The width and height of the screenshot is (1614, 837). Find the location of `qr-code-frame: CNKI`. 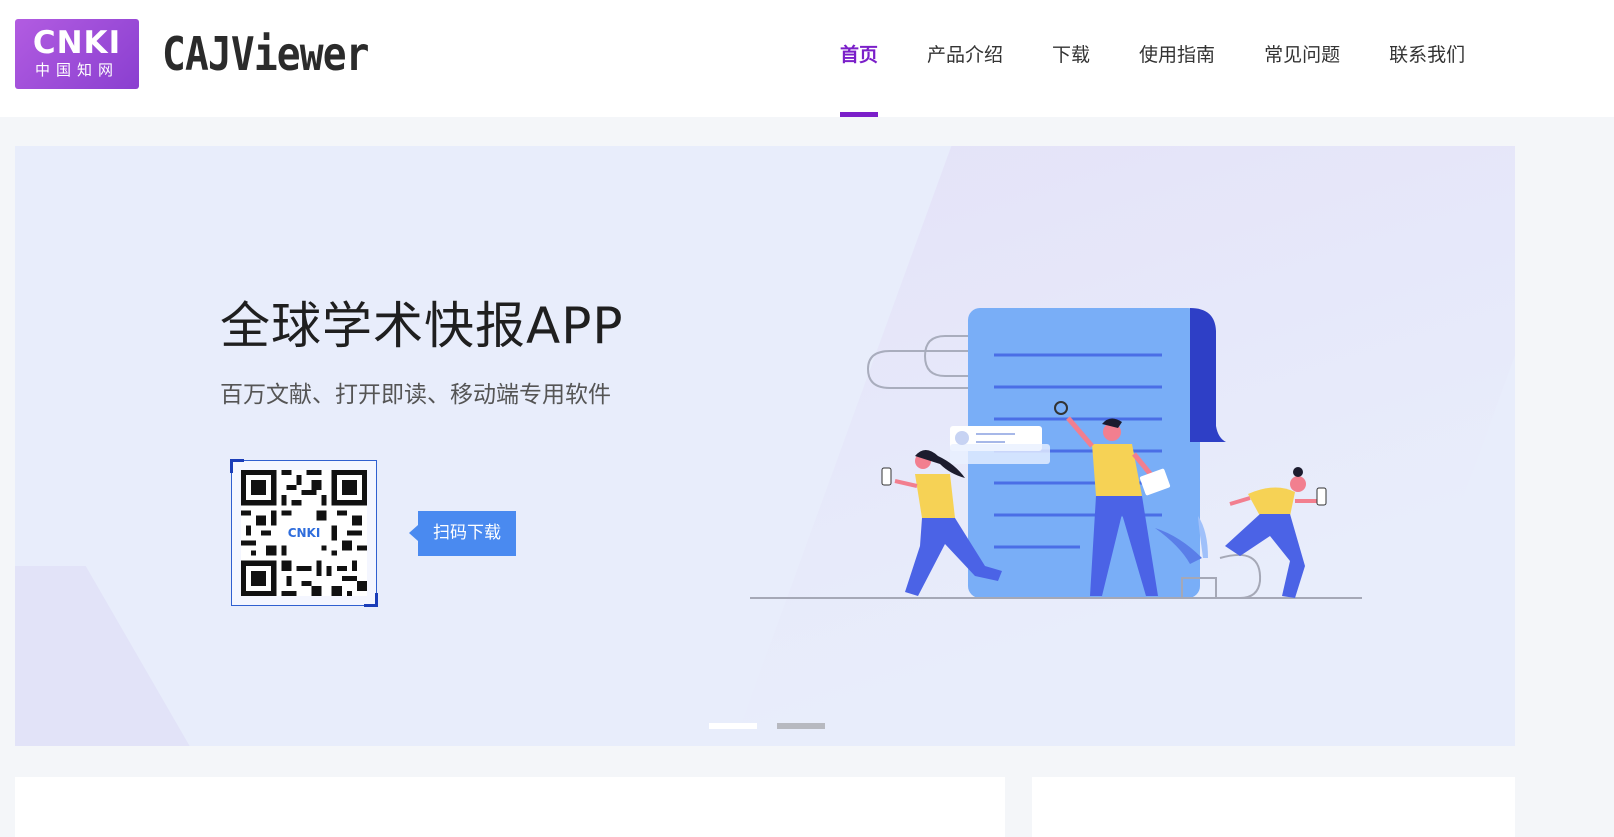

qr-code-frame: CNKI is located at coordinates (304, 533).